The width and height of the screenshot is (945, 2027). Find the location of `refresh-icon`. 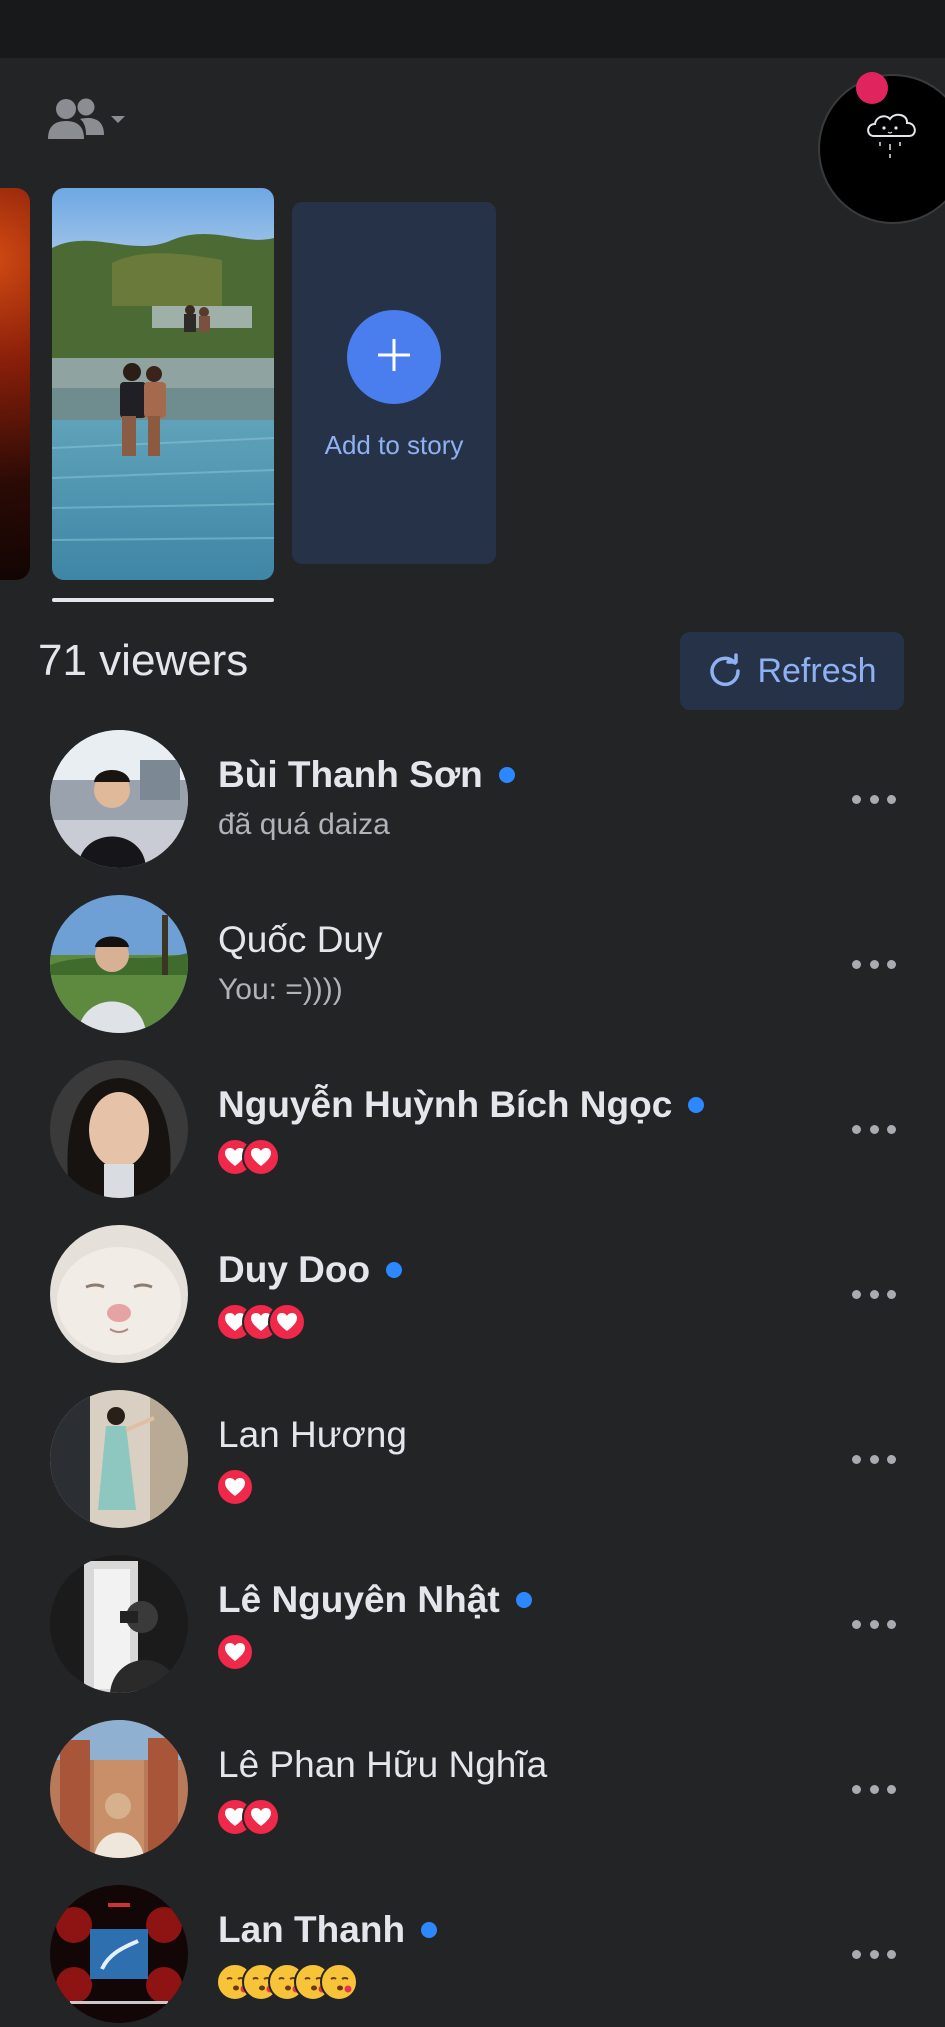

refresh-icon is located at coordinates (725, 671).